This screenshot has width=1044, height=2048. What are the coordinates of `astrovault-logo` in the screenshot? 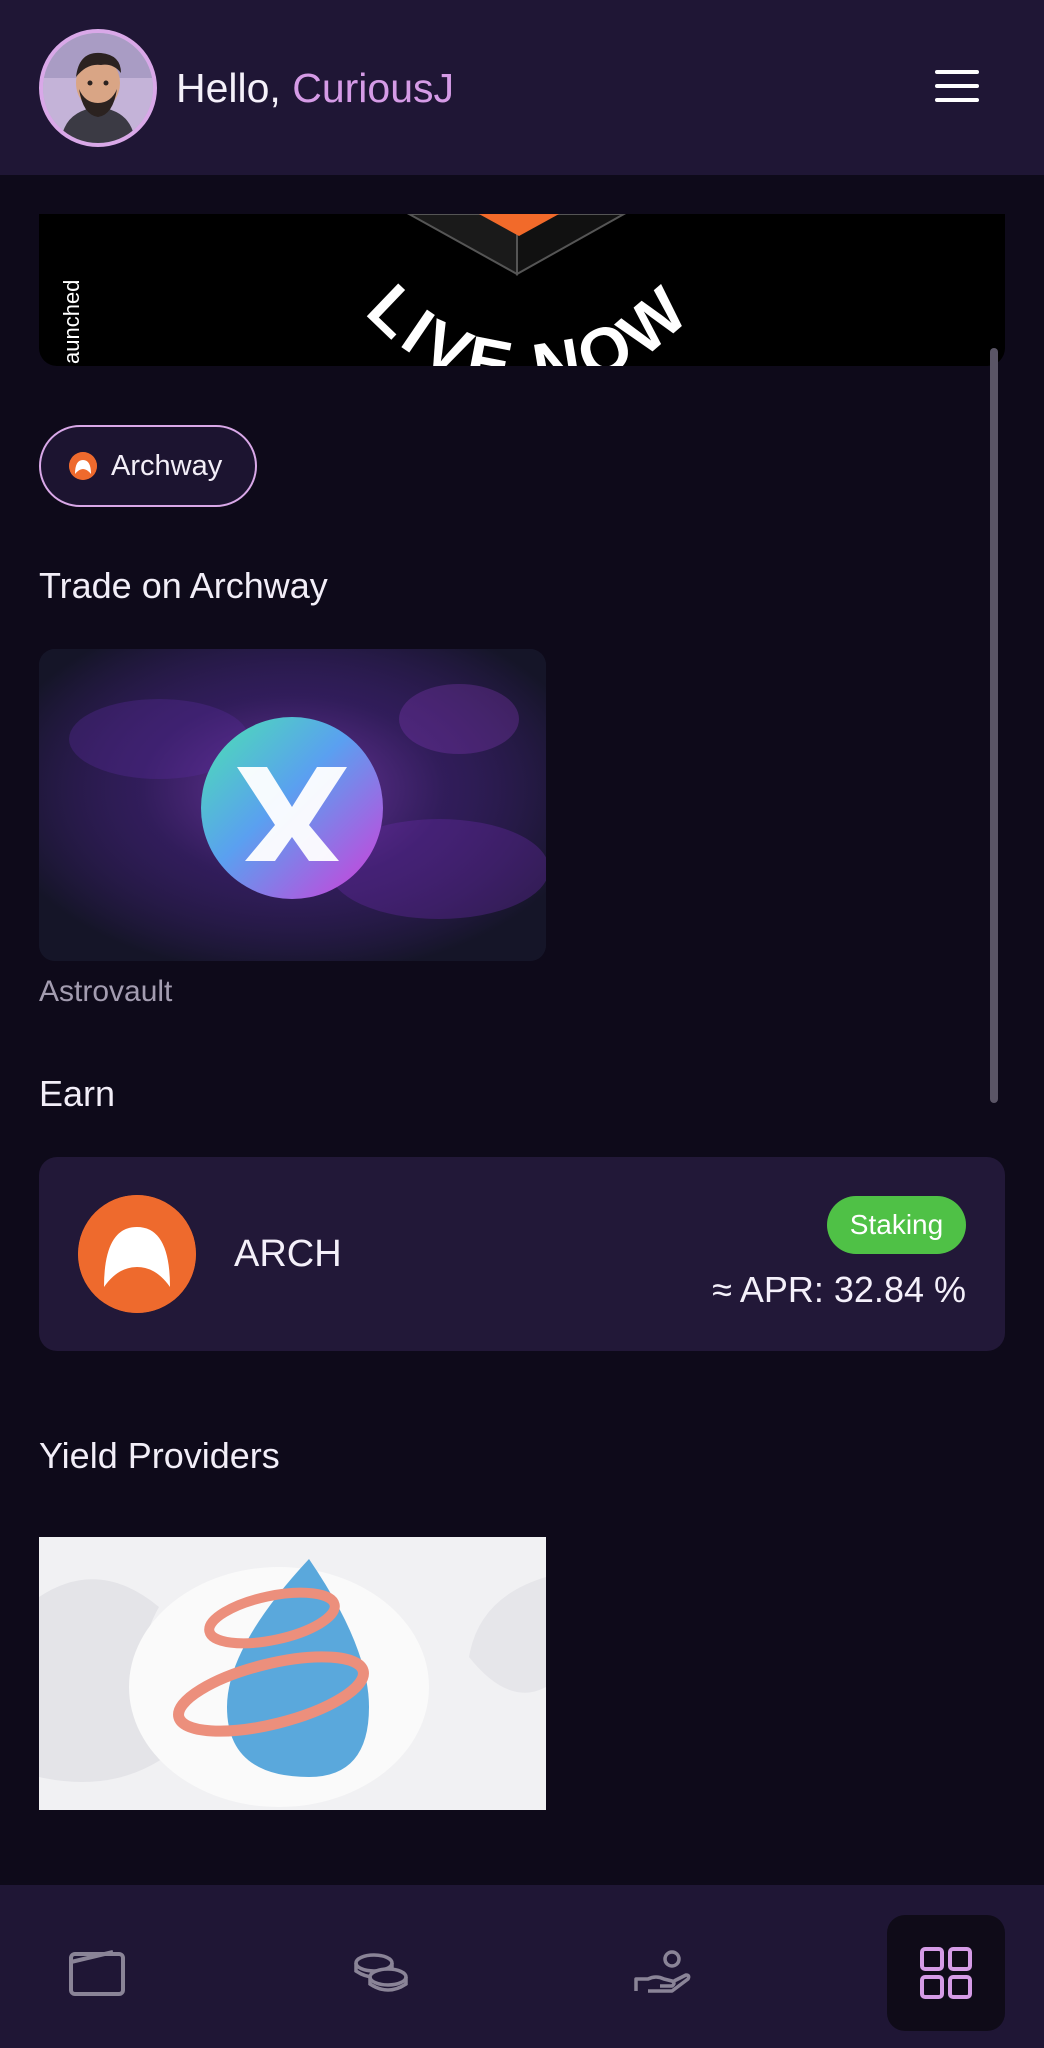 It's located at (292, 805).